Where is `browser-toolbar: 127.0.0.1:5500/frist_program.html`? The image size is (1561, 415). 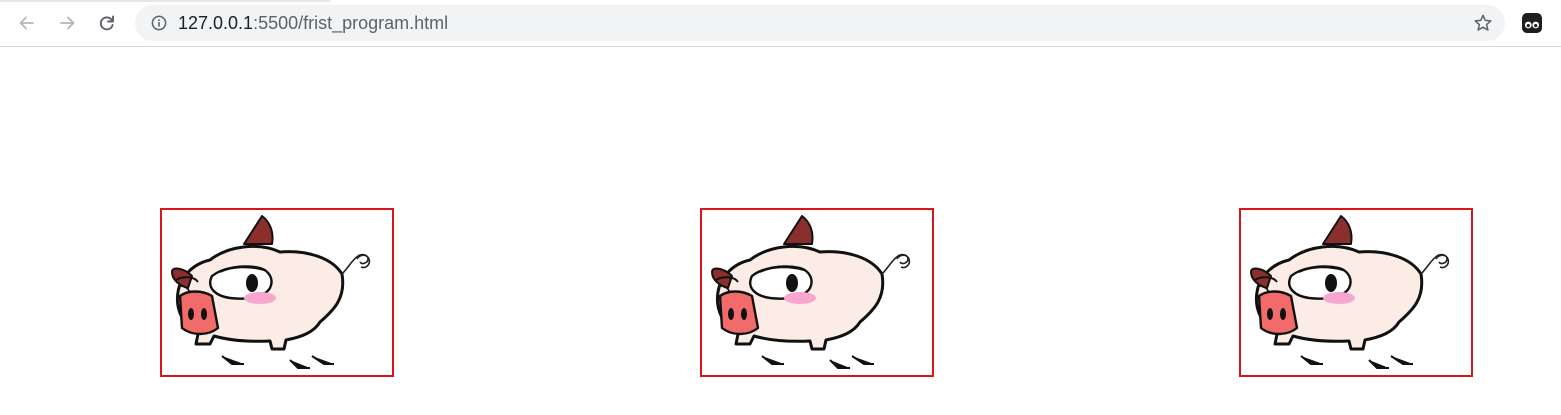
browser-toolbar: 127.0.0.1:5500/frist_program.html is located at coordinates (780, 23).